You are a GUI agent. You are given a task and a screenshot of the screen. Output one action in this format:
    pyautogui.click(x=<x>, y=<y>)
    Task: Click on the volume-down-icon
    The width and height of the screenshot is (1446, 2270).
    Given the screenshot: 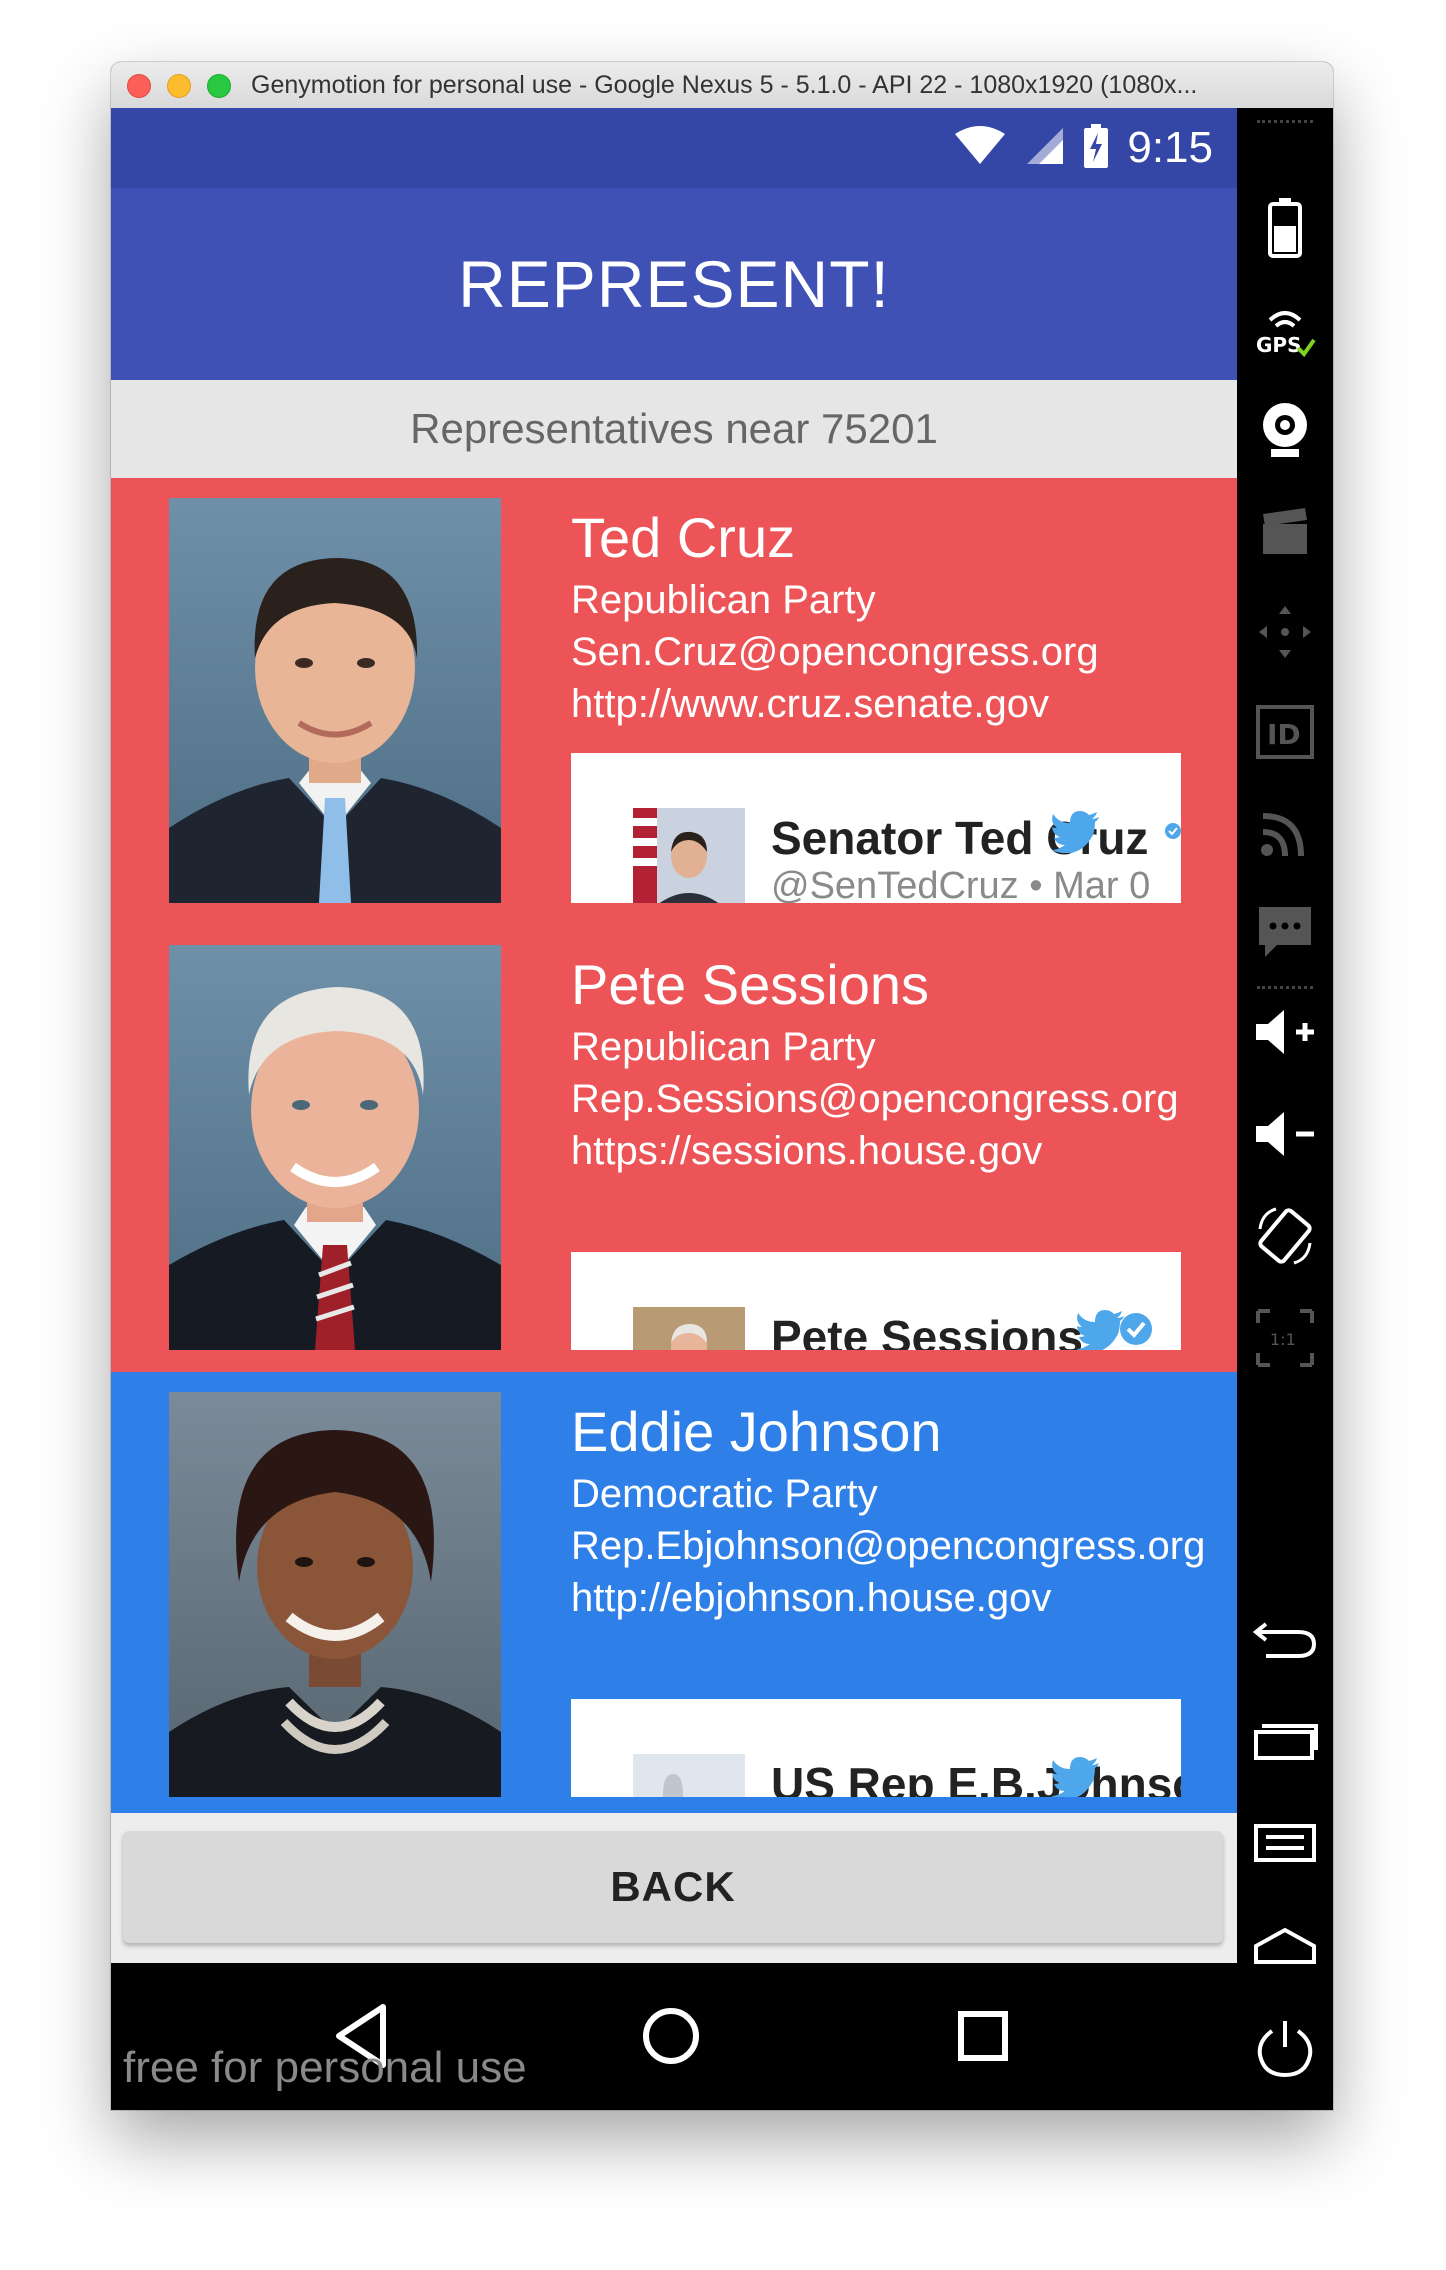 What is the action you would take?
    pyautogui.click(x=1285, y=1134)
    